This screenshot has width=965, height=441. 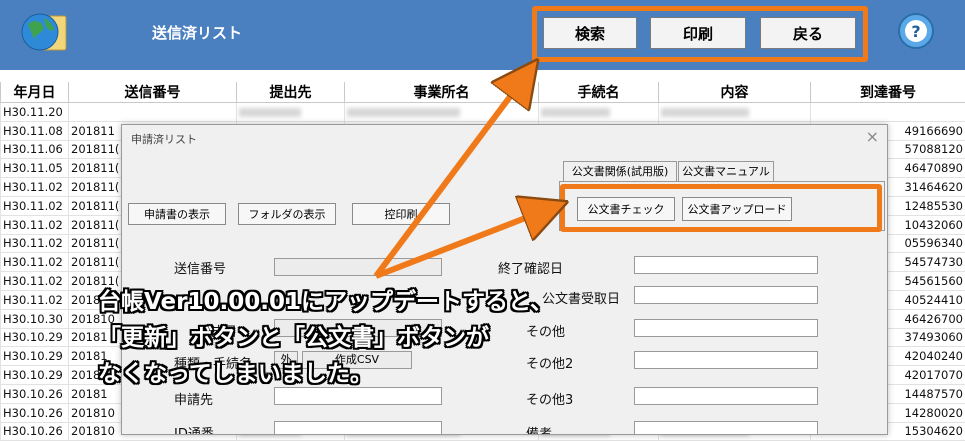 What do you see at coordinates (735, 92) in the screenshot?
I see `col-header-content: 内容` at bounding box center [735, 92].